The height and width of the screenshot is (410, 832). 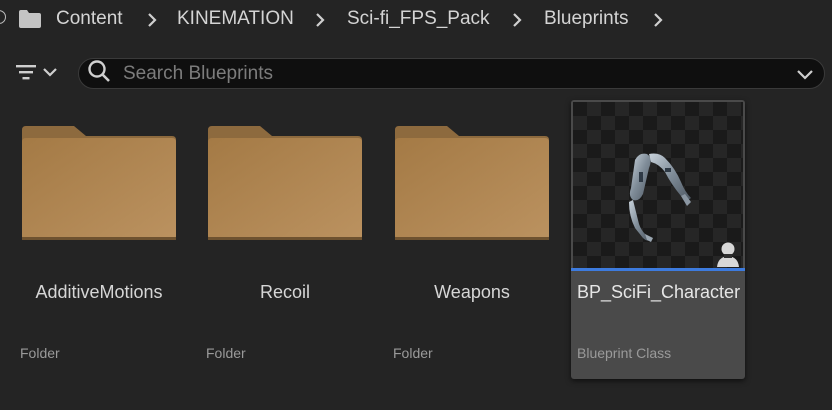 What do you see at coordinates (586, 19) in the screenshot?
I see `breadcrumb-item-blueprints: Blueprints` at bounding box center [586, 19].